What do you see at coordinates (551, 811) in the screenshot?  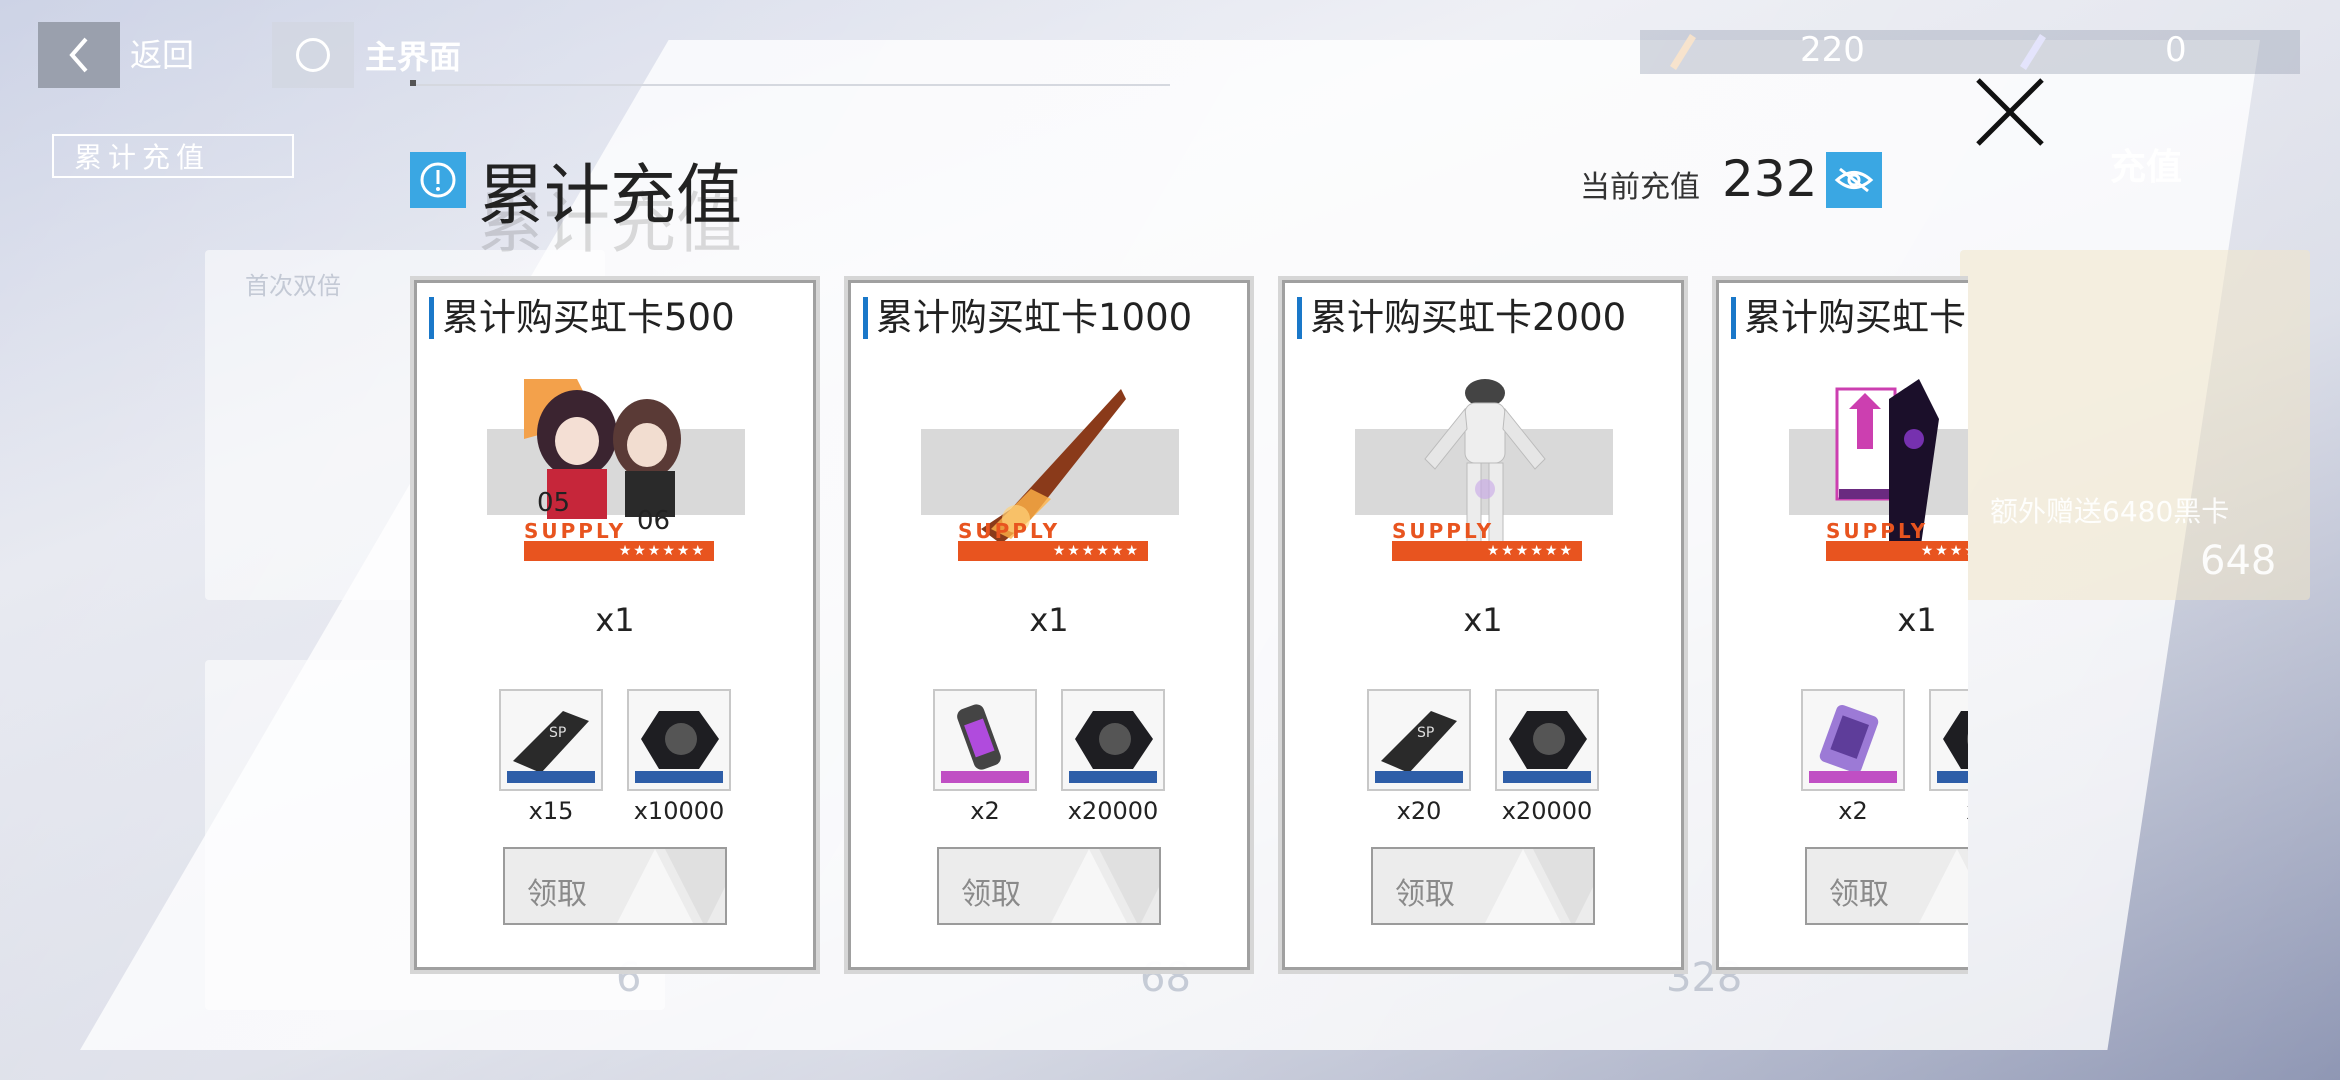 I see `sub-reward-qty: x15` at bounding box center [551, 811].